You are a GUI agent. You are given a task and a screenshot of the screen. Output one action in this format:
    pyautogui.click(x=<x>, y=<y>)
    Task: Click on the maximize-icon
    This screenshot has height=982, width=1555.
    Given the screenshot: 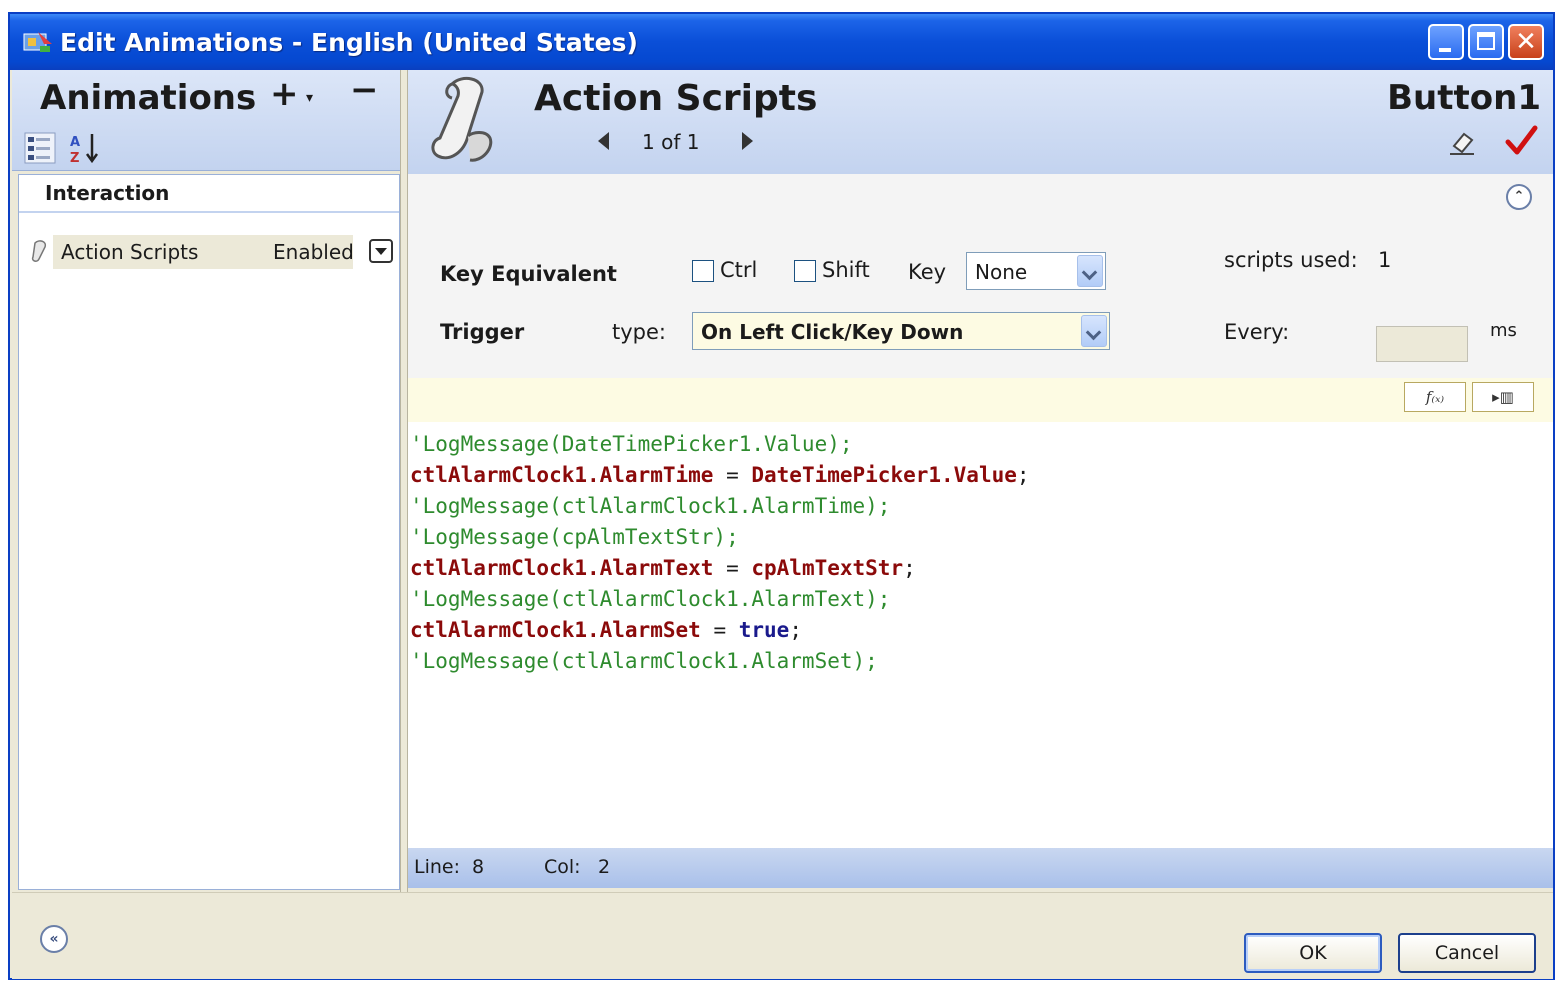 What is the action you would take?
    pyautogui.click(x=1486, y=41)
    